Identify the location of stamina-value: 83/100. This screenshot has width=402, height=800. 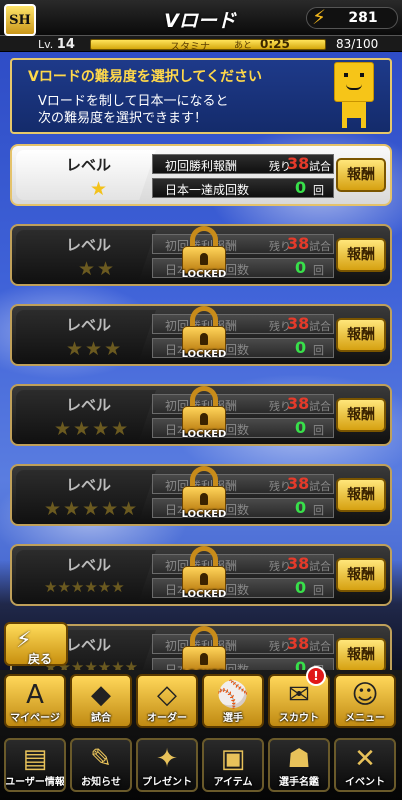
(357, 44).